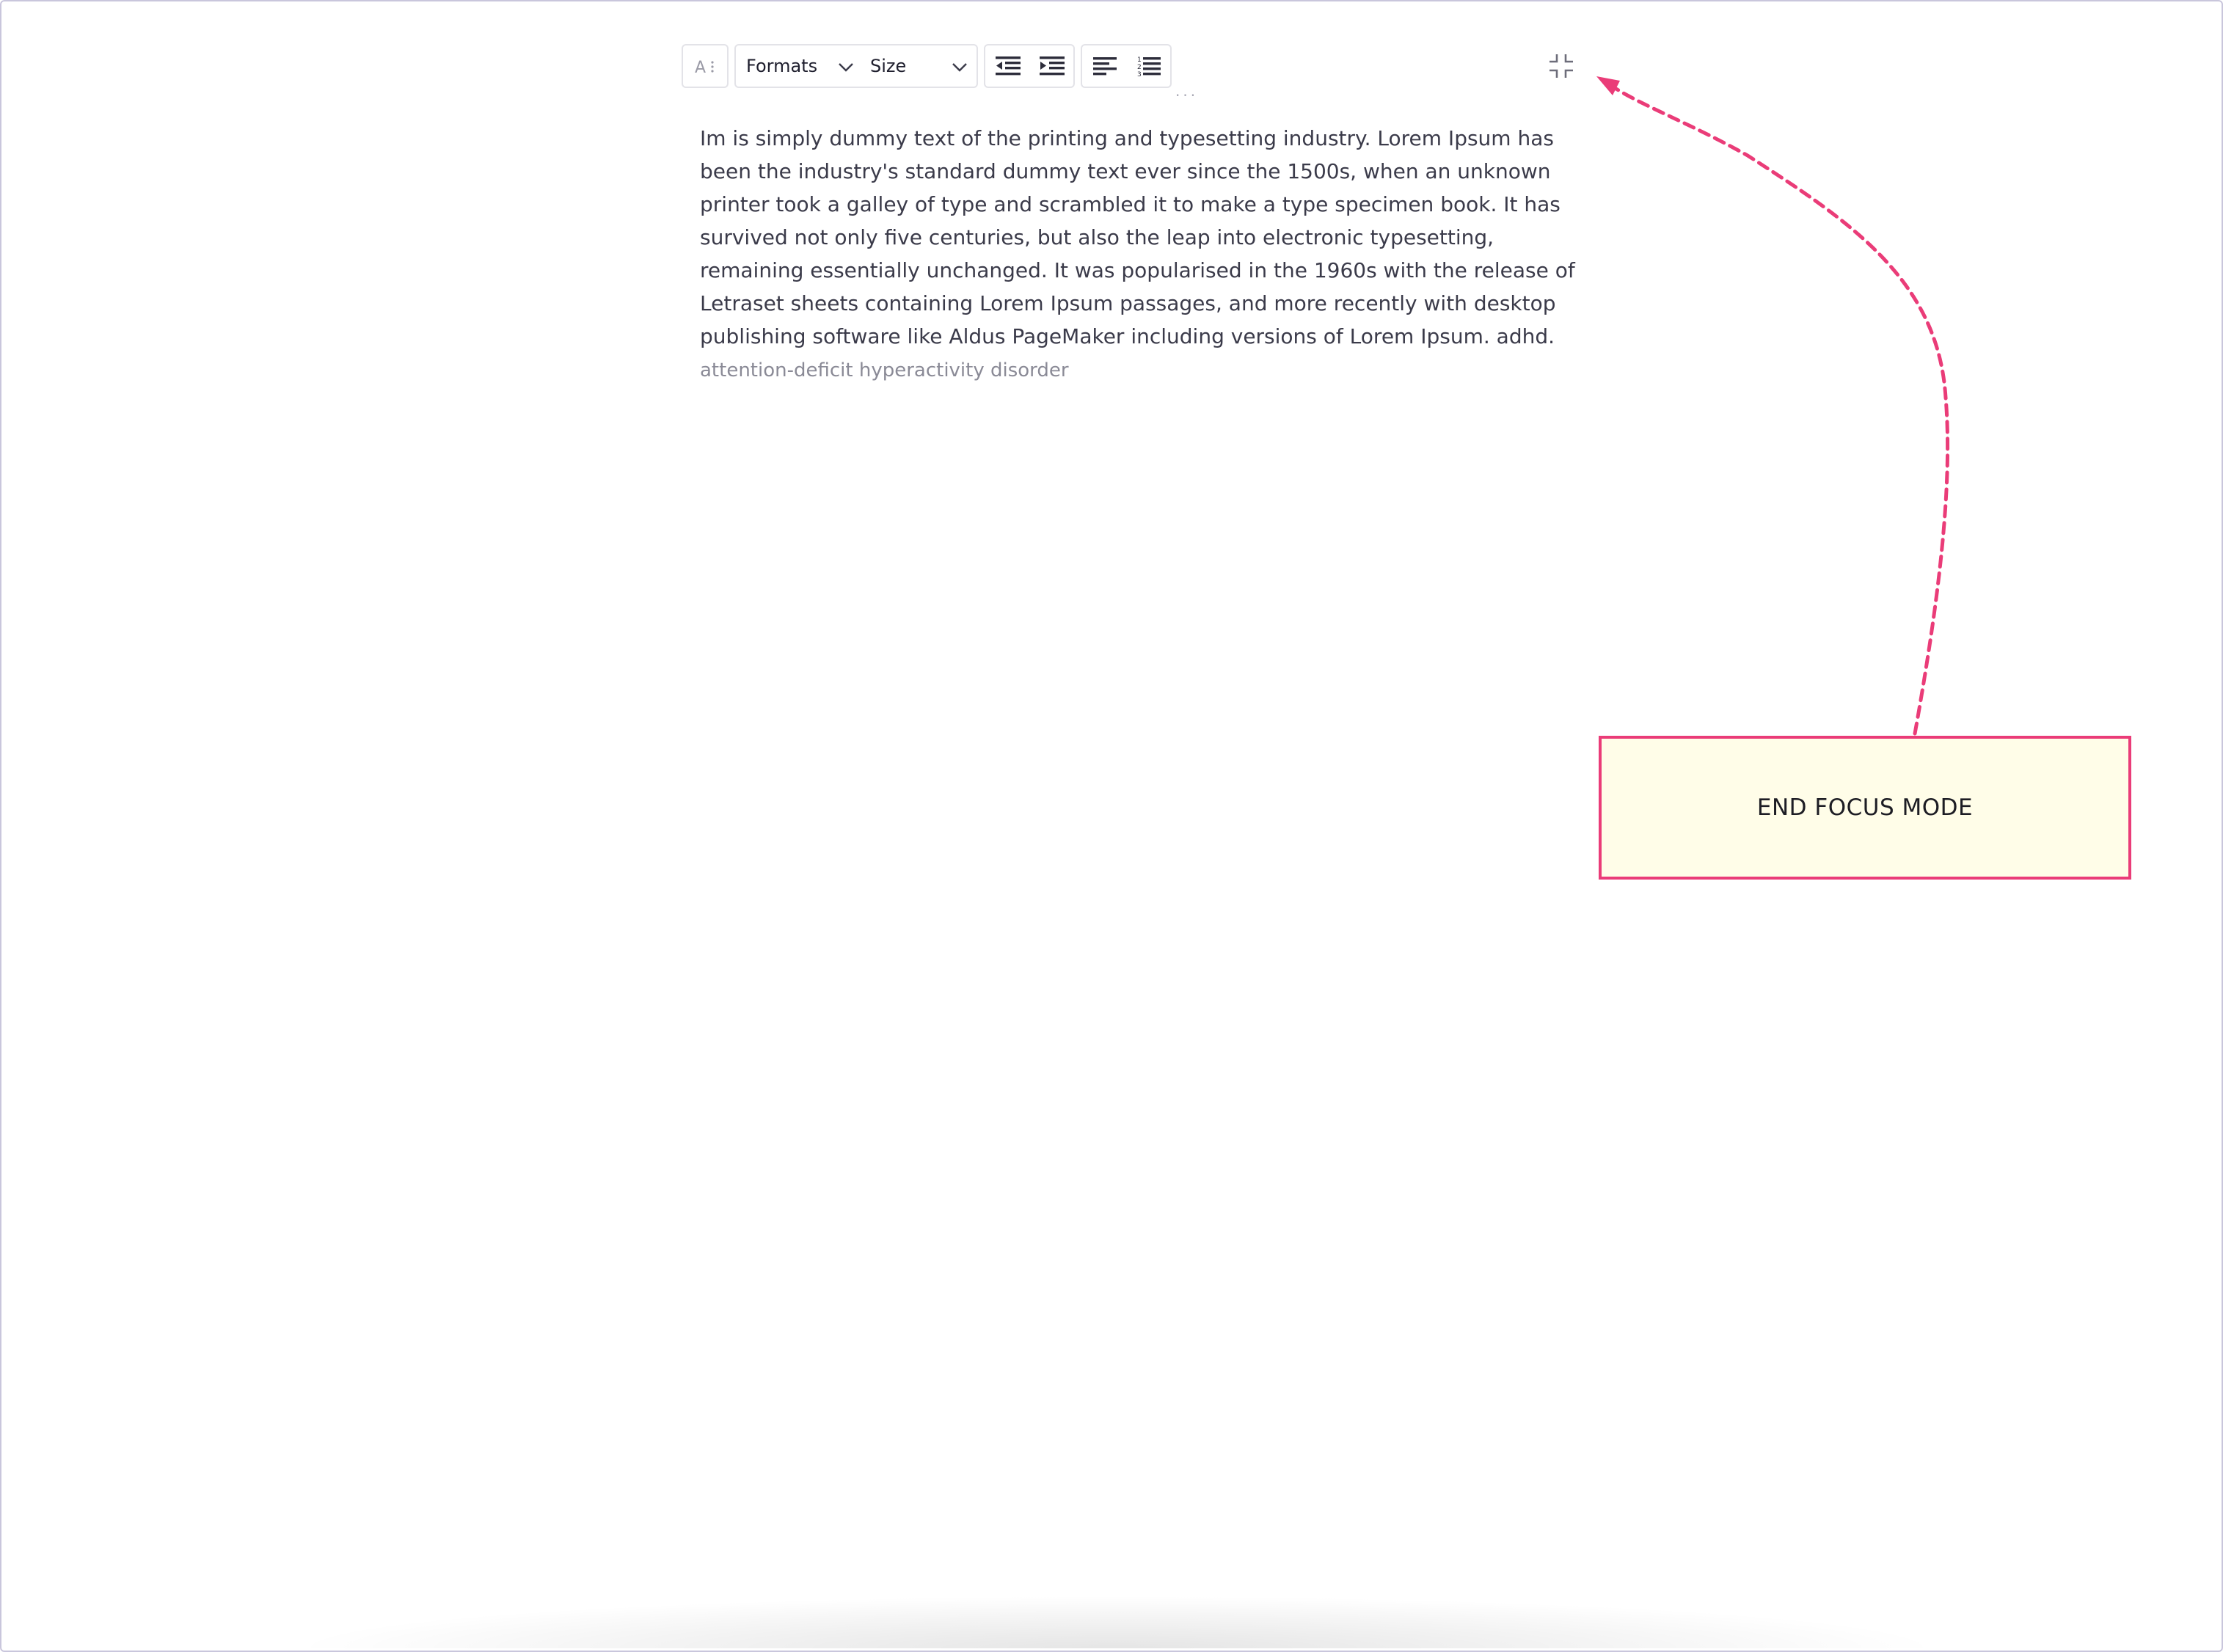 The width and height of the screenshot is (2223, 1652). I want to click on svg-text: 1, so click(1139, 60).